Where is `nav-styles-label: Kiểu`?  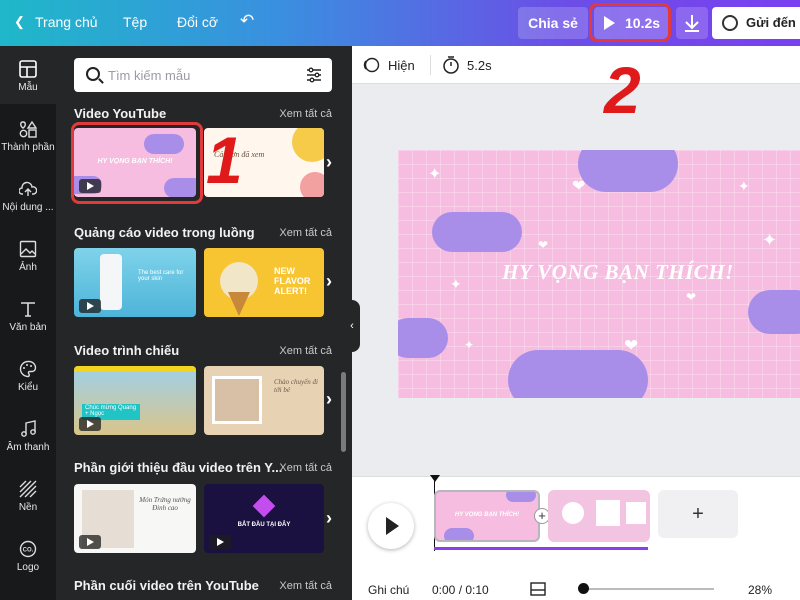 nav-styles-label: Kiểu is located at coordinates (27, 387).